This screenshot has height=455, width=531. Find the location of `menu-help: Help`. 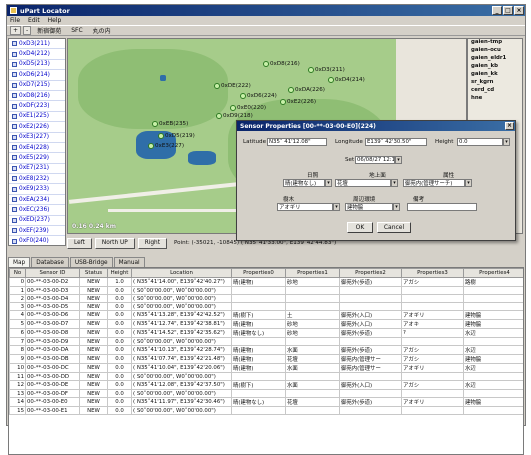

menu-help: Help is located at coordinates (55, 20).